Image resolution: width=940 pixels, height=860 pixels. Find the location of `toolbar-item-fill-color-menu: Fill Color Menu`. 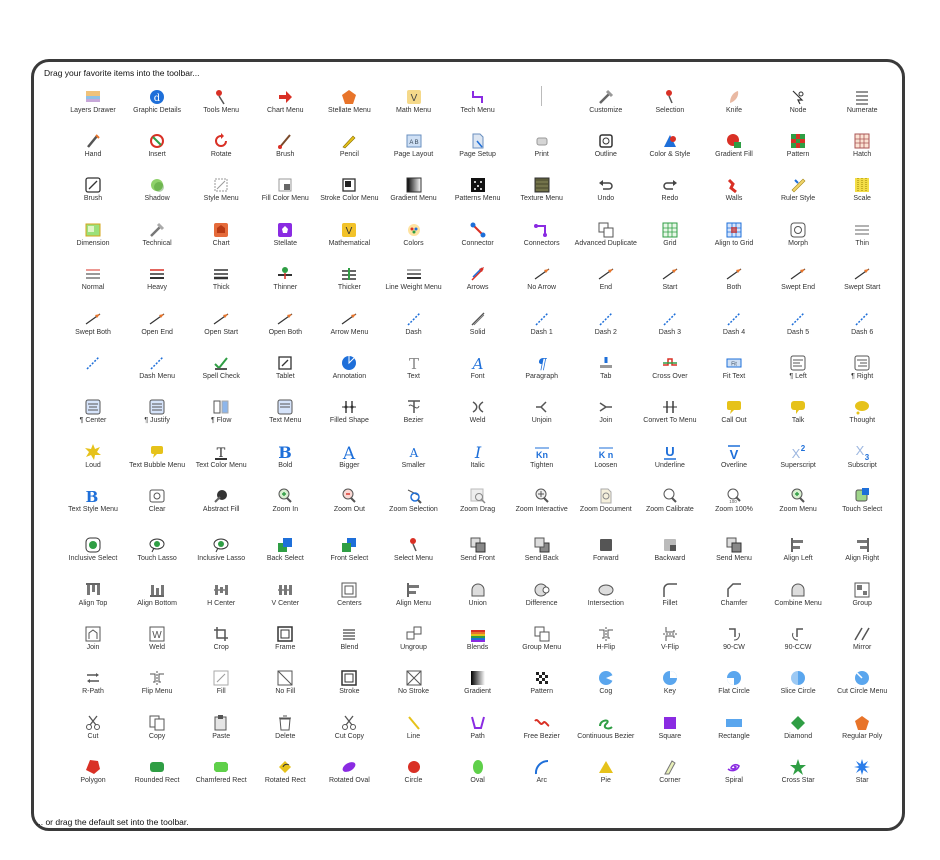

toolbar-item-fill-color-menu: Fill Color Menu is located at coordinates (285, 194).